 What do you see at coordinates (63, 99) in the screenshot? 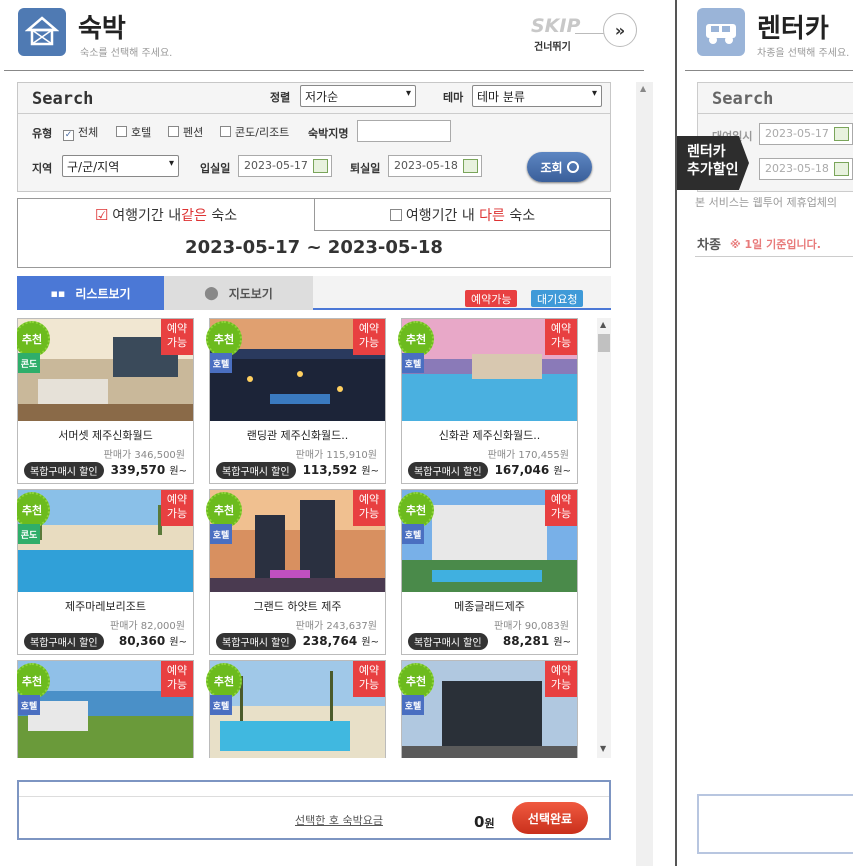
I see `search-heading: Search` at bounding box center [63, 99].